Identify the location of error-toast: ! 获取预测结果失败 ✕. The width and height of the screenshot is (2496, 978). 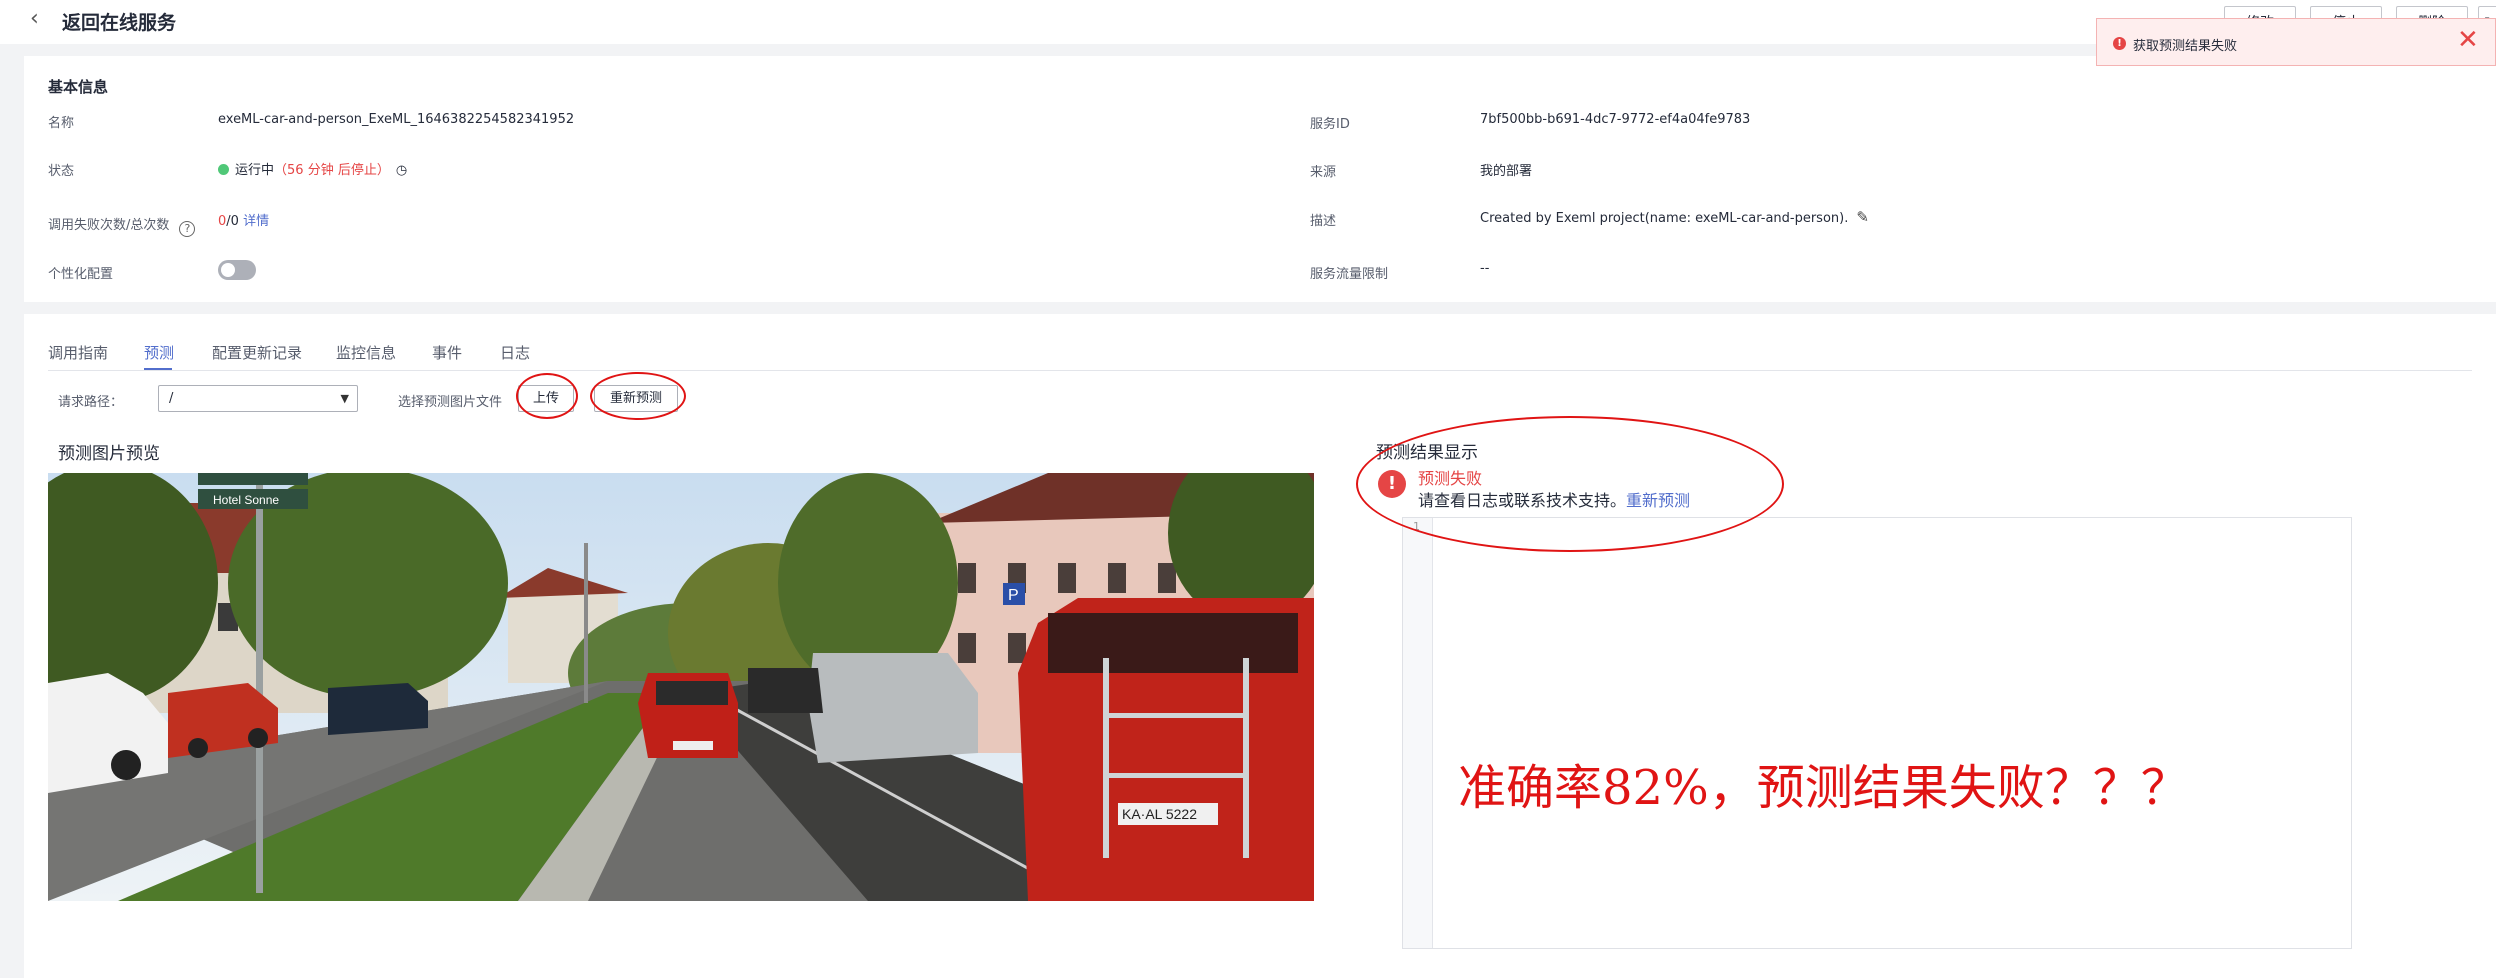
(2296, 42).